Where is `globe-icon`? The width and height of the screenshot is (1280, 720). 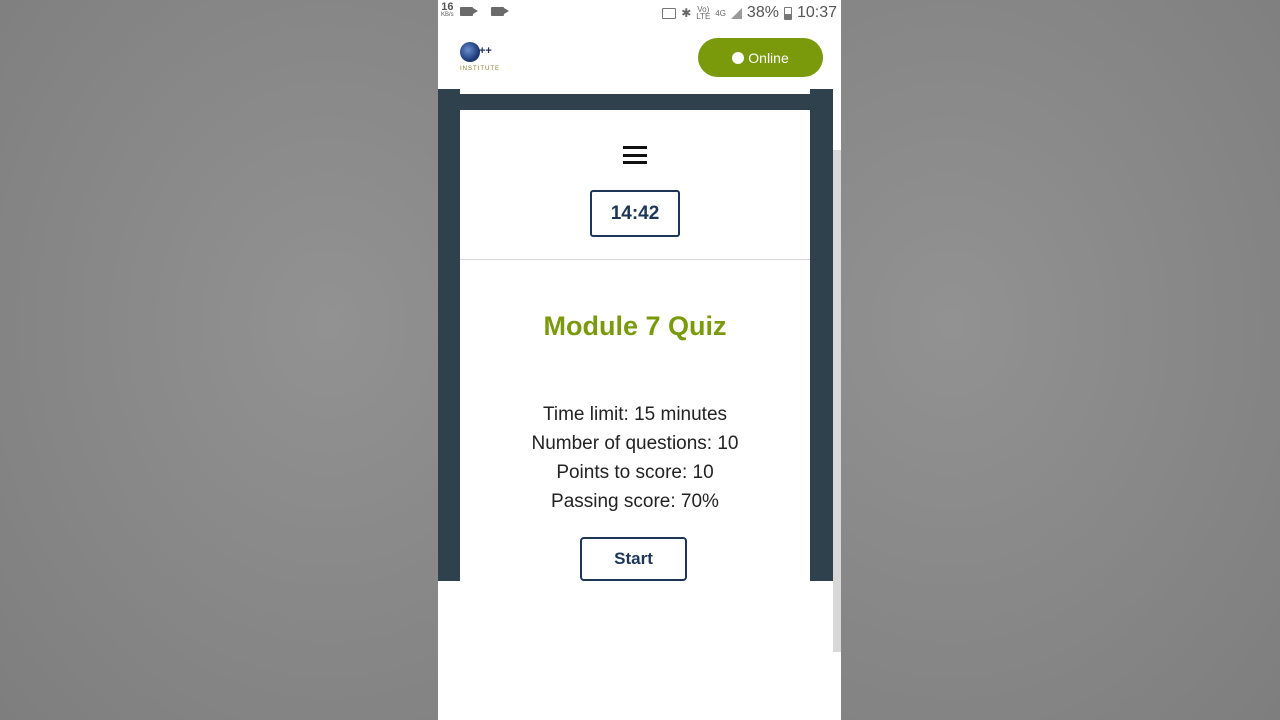 globe-icon is located at coordinates (470, 52).